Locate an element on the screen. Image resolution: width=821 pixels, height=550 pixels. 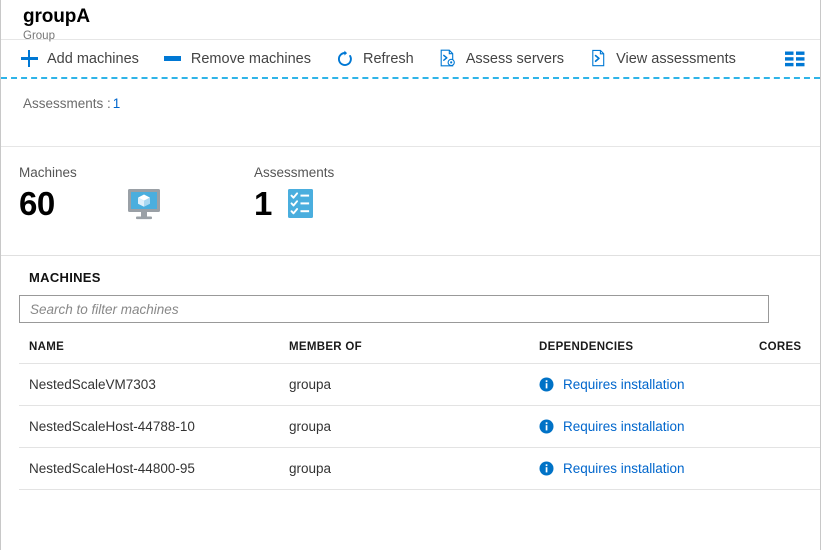
metric-assessments-label: Assessments is located at coordinates (294, 172).